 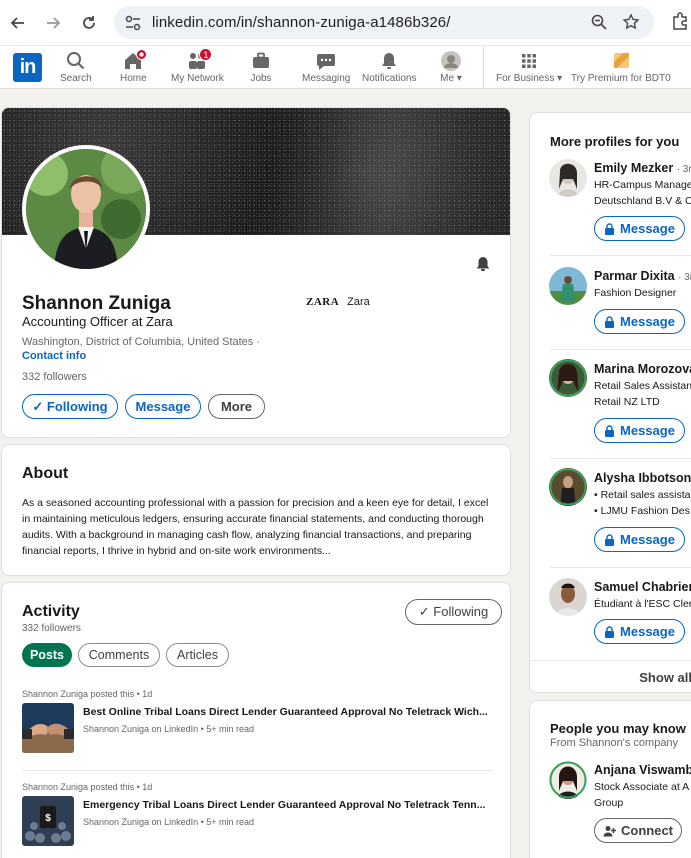 I want to click on tab-articles: Articles, so click(x=197, y=655).